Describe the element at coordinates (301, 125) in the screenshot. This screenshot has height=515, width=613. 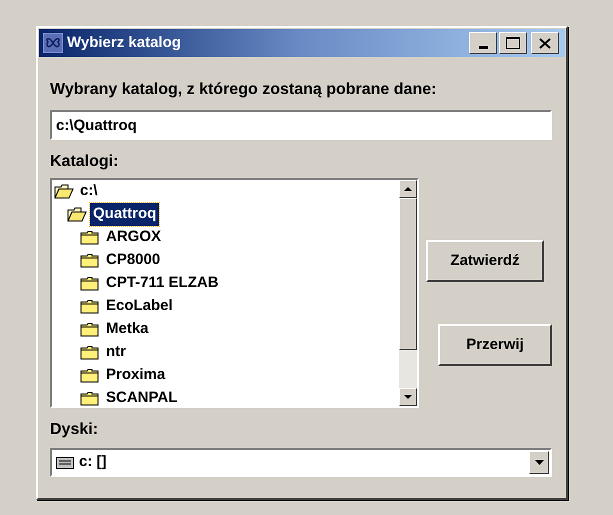
I see `path-field: c:\Quattroq` at that location.